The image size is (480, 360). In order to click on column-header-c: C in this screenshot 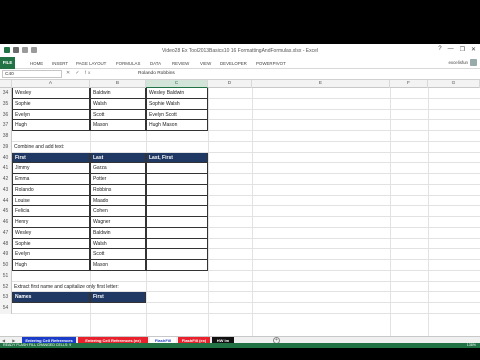, I will do `click(177, 84)`.